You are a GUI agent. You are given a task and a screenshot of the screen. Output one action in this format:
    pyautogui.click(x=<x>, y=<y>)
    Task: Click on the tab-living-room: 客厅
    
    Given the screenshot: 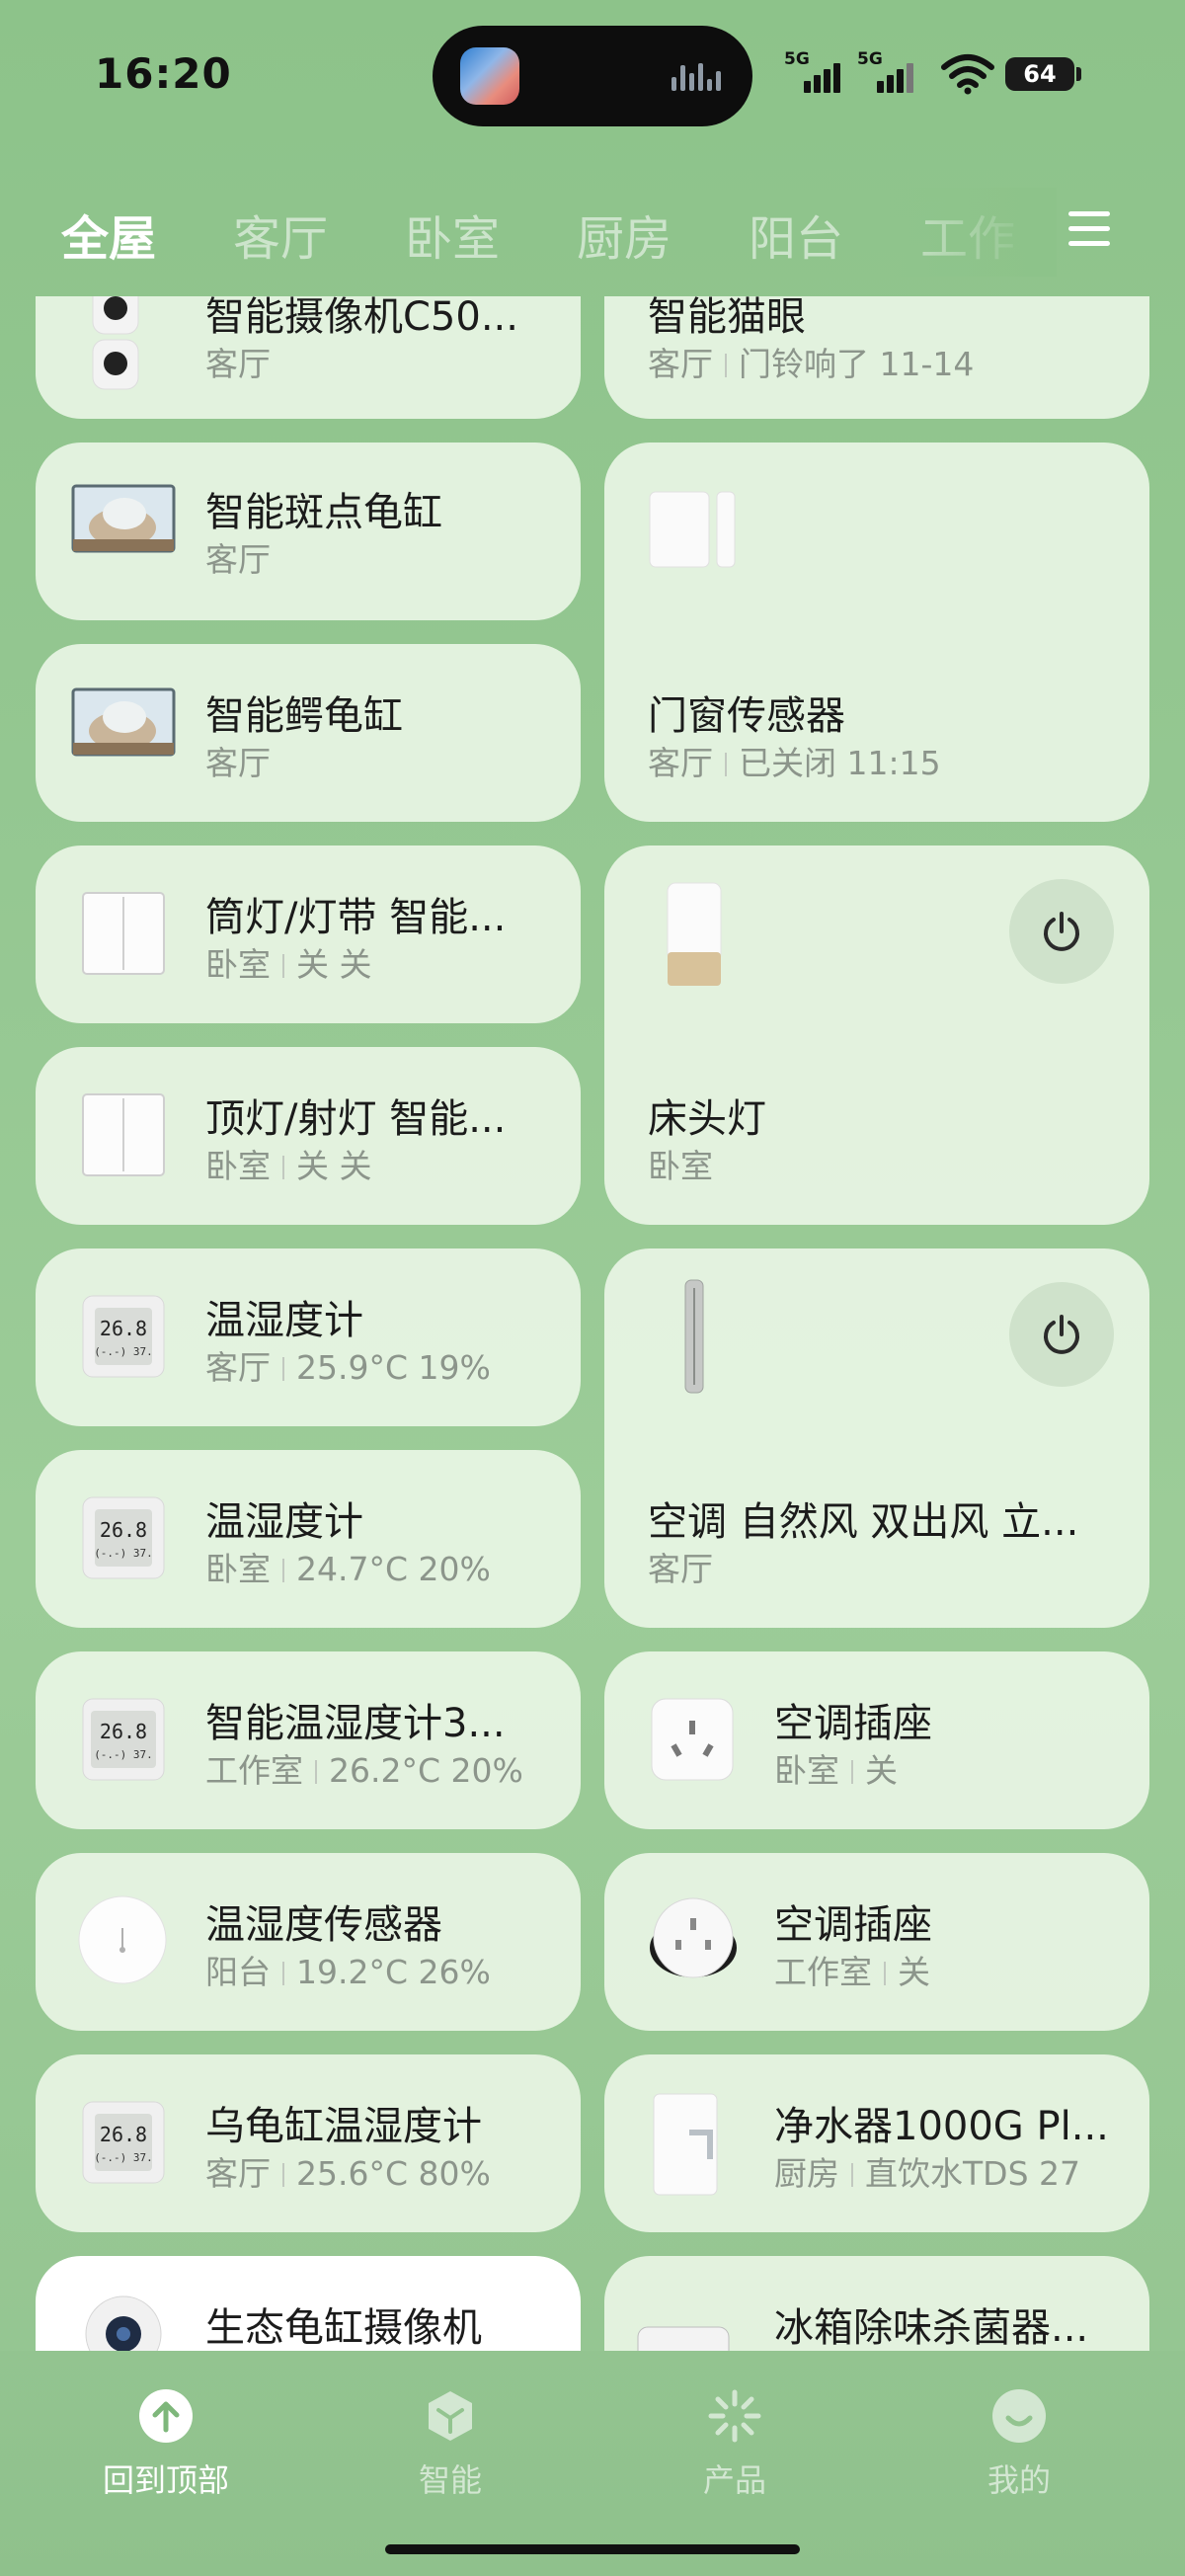 What is the action you would take?
    pyautogui.click(x=281, y=234)
    